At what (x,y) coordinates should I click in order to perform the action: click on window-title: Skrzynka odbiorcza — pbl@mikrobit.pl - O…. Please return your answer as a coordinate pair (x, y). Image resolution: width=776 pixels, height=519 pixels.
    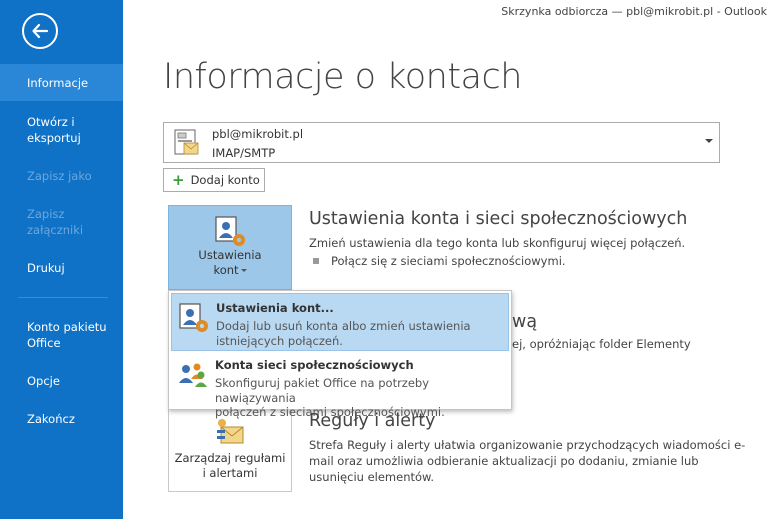
    Looking at the image, I should click on (634, 11).